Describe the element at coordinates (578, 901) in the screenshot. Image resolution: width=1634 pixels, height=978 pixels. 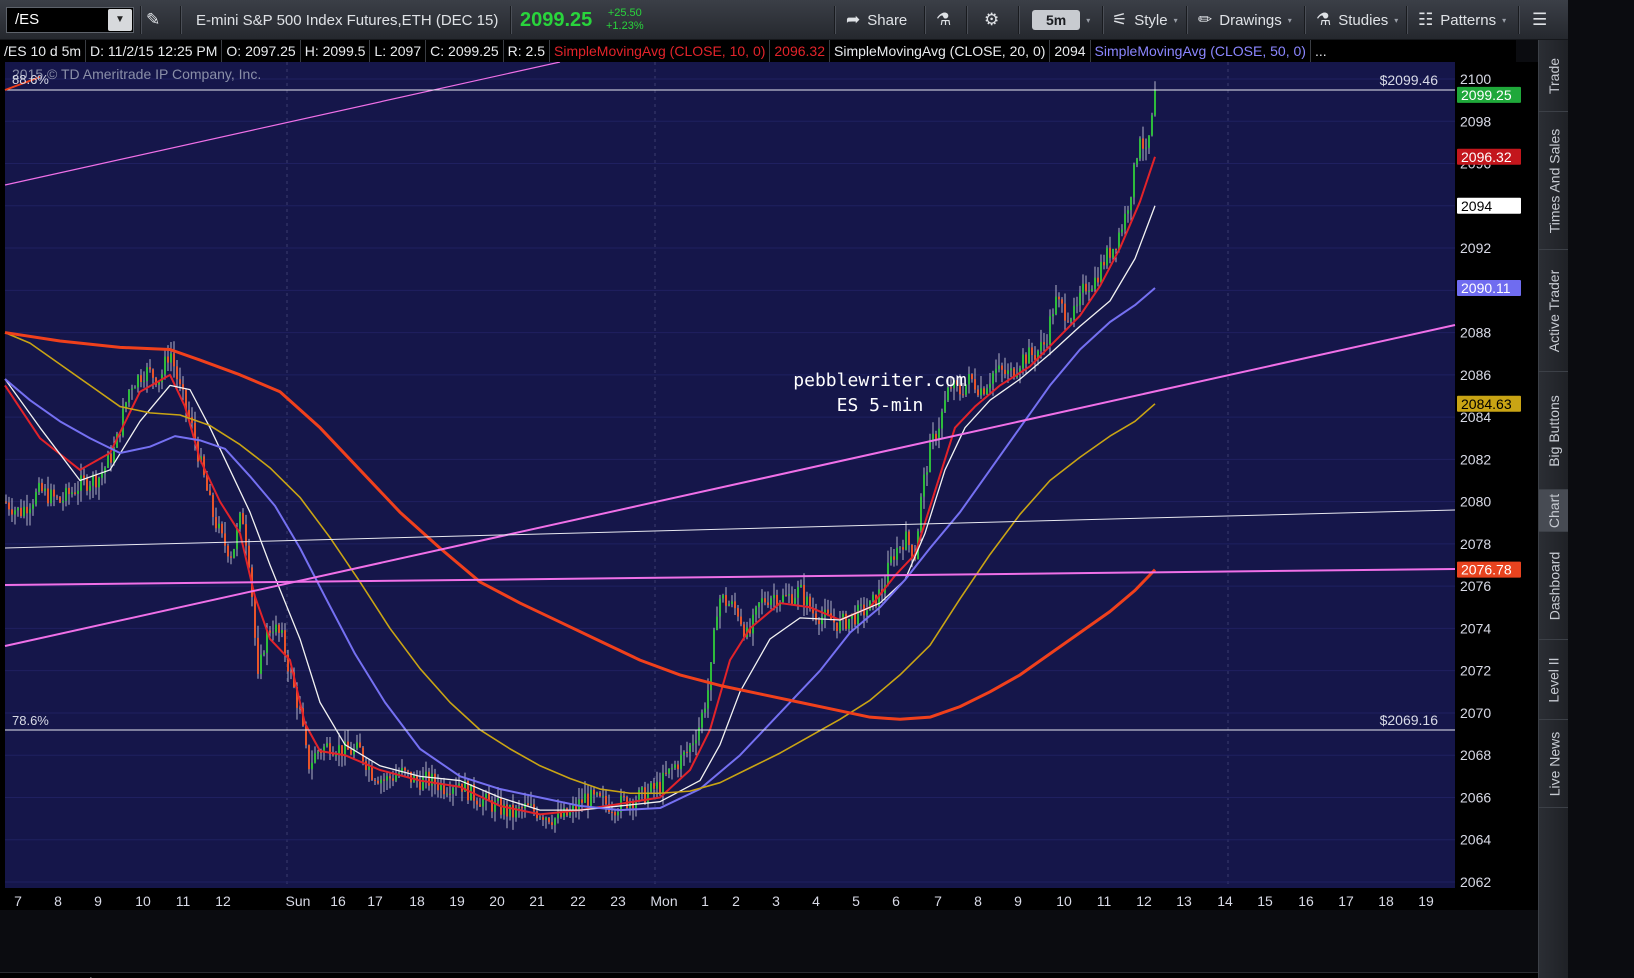
I see `x-tick-label: 22` at that location.